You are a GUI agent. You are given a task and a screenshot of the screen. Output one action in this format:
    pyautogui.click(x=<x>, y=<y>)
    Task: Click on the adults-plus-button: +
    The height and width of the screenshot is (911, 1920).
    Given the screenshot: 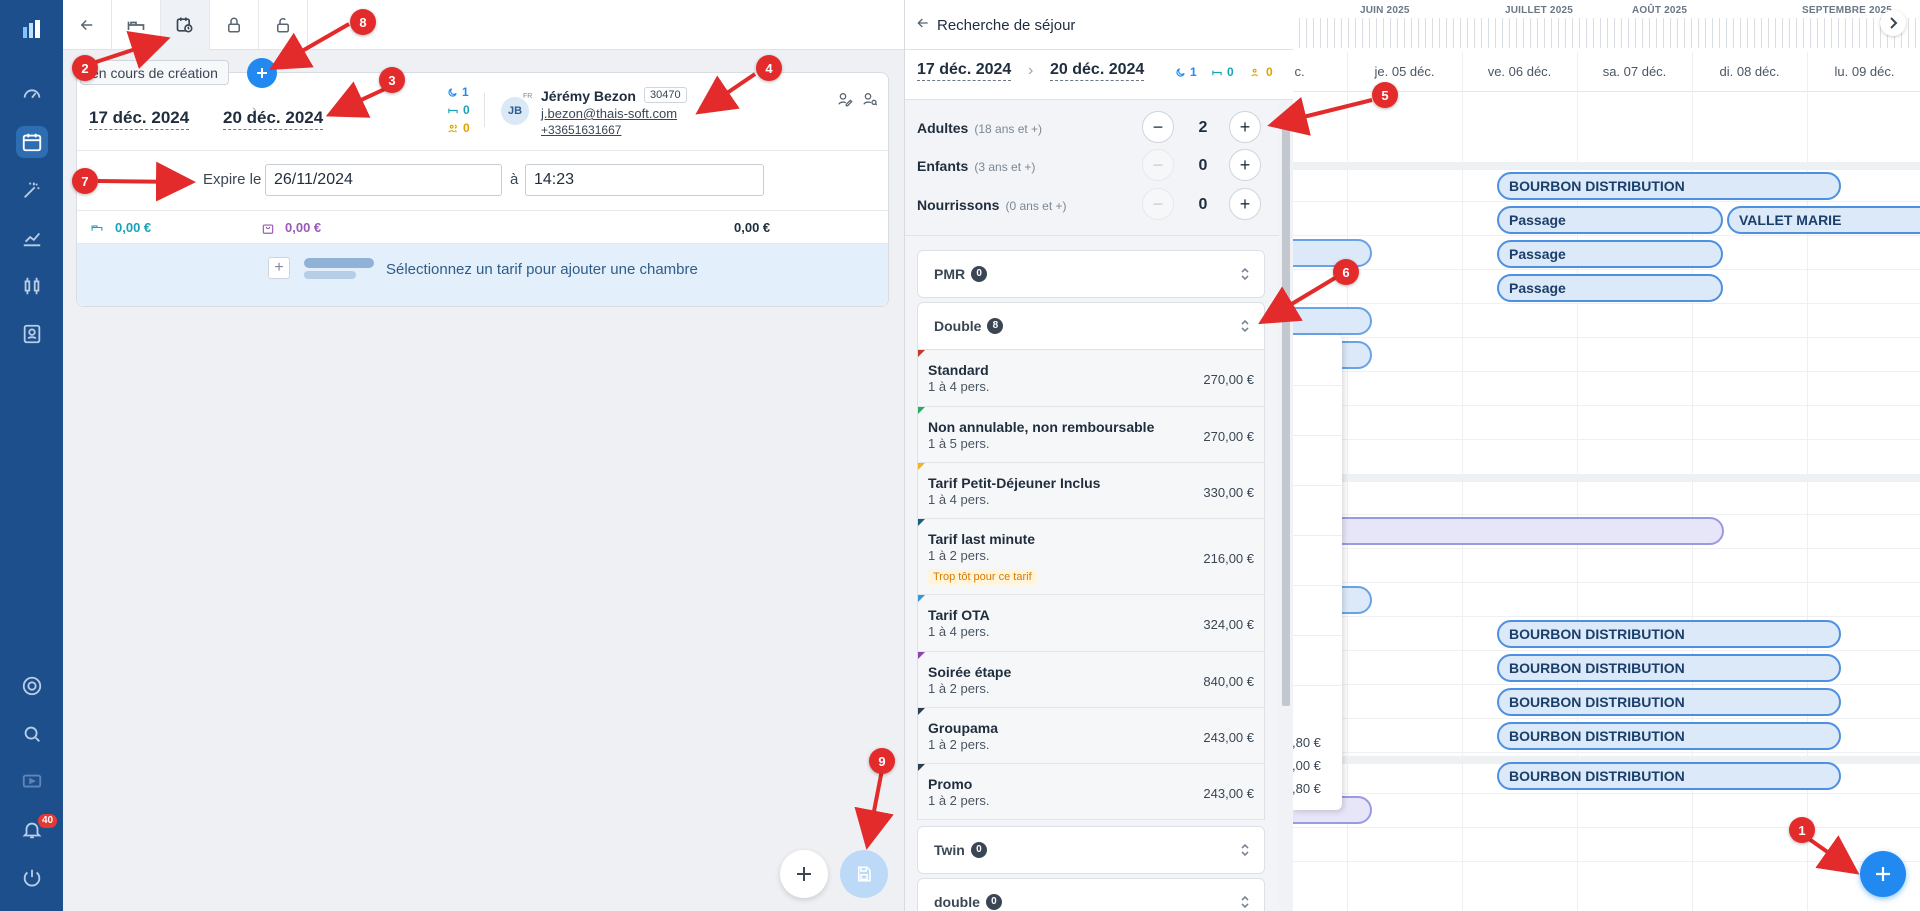 What is the action you would take?
    pyautogui.click(x=1245, y=127)
    